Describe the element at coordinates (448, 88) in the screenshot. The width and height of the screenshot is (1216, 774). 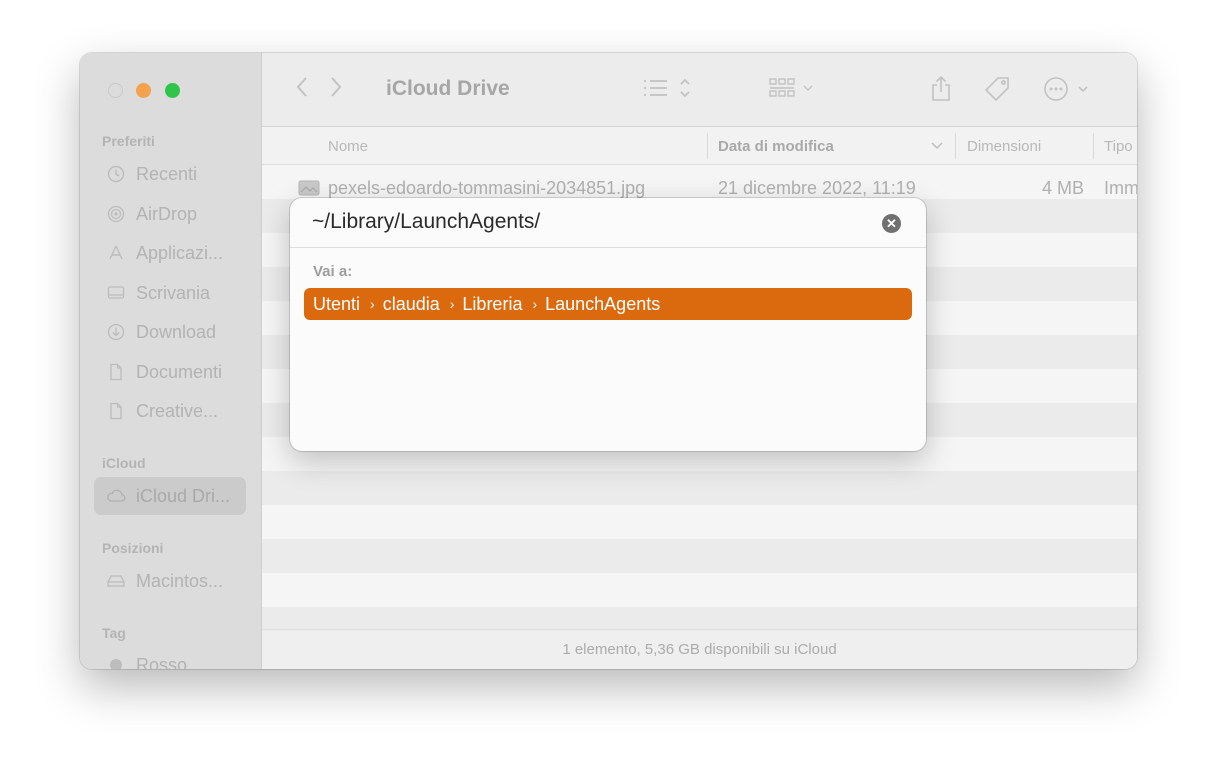
I see `window-title: iCloud Drive` at that location.